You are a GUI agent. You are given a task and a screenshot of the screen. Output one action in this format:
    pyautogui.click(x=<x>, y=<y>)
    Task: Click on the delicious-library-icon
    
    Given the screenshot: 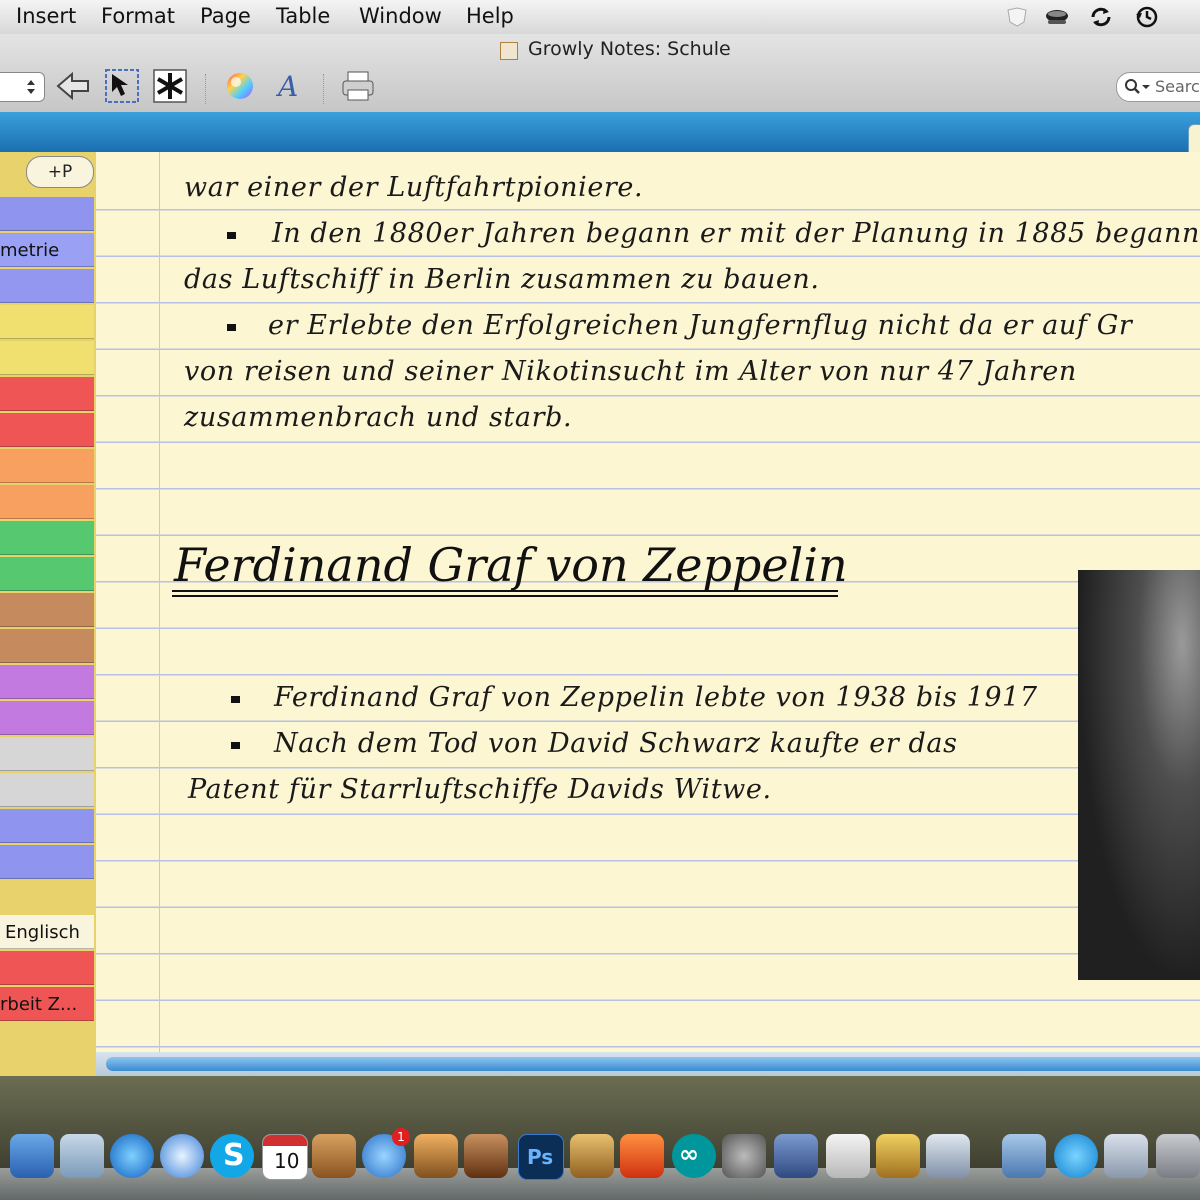 What is the action you would take?
    pyautogui.click(x=334, y=1156)
    